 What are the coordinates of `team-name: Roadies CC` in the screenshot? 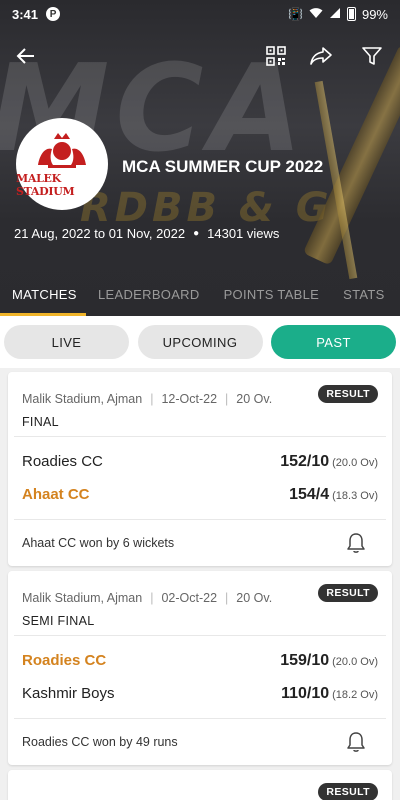 It's located at (62, 461).